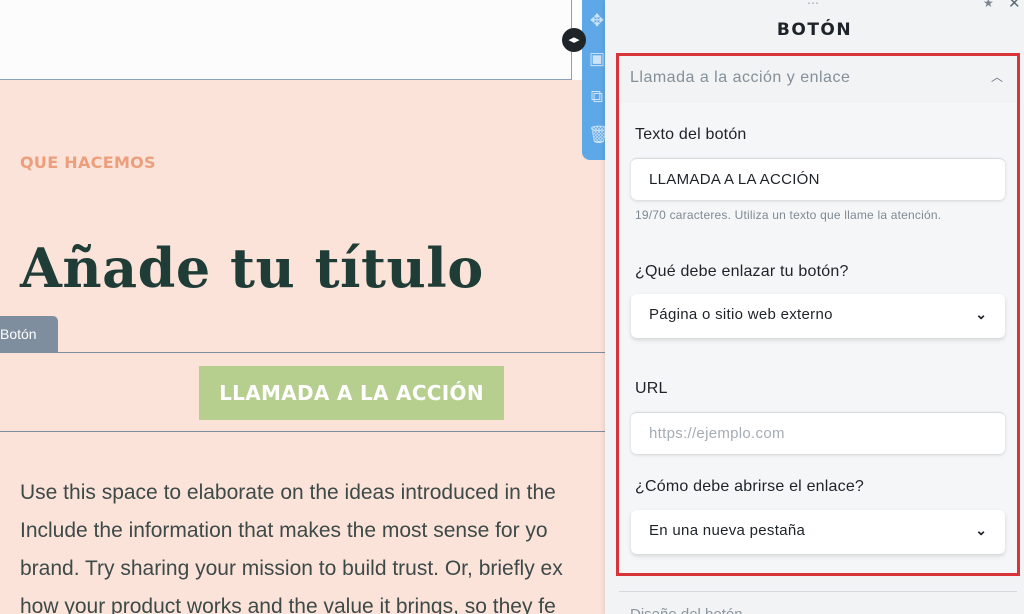 The height and width of the screenshot is (614, 1024). I want to click on button-text-input: LLAMADA A LA ACCIÓN, so click(818, 179).